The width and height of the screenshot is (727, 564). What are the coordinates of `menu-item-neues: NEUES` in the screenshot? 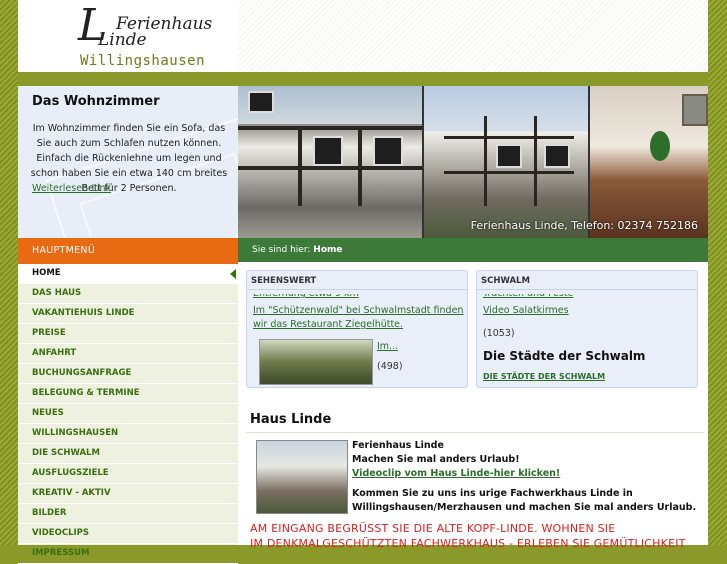 It's located at (128, 414).